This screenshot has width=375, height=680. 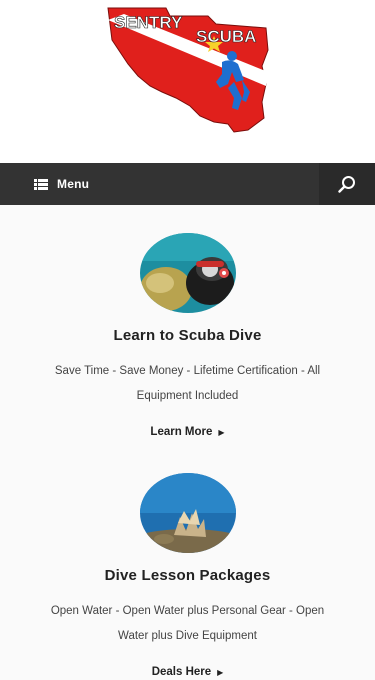 I want to click on menu-toggle-button: Menu, so click(x=44, y=184).